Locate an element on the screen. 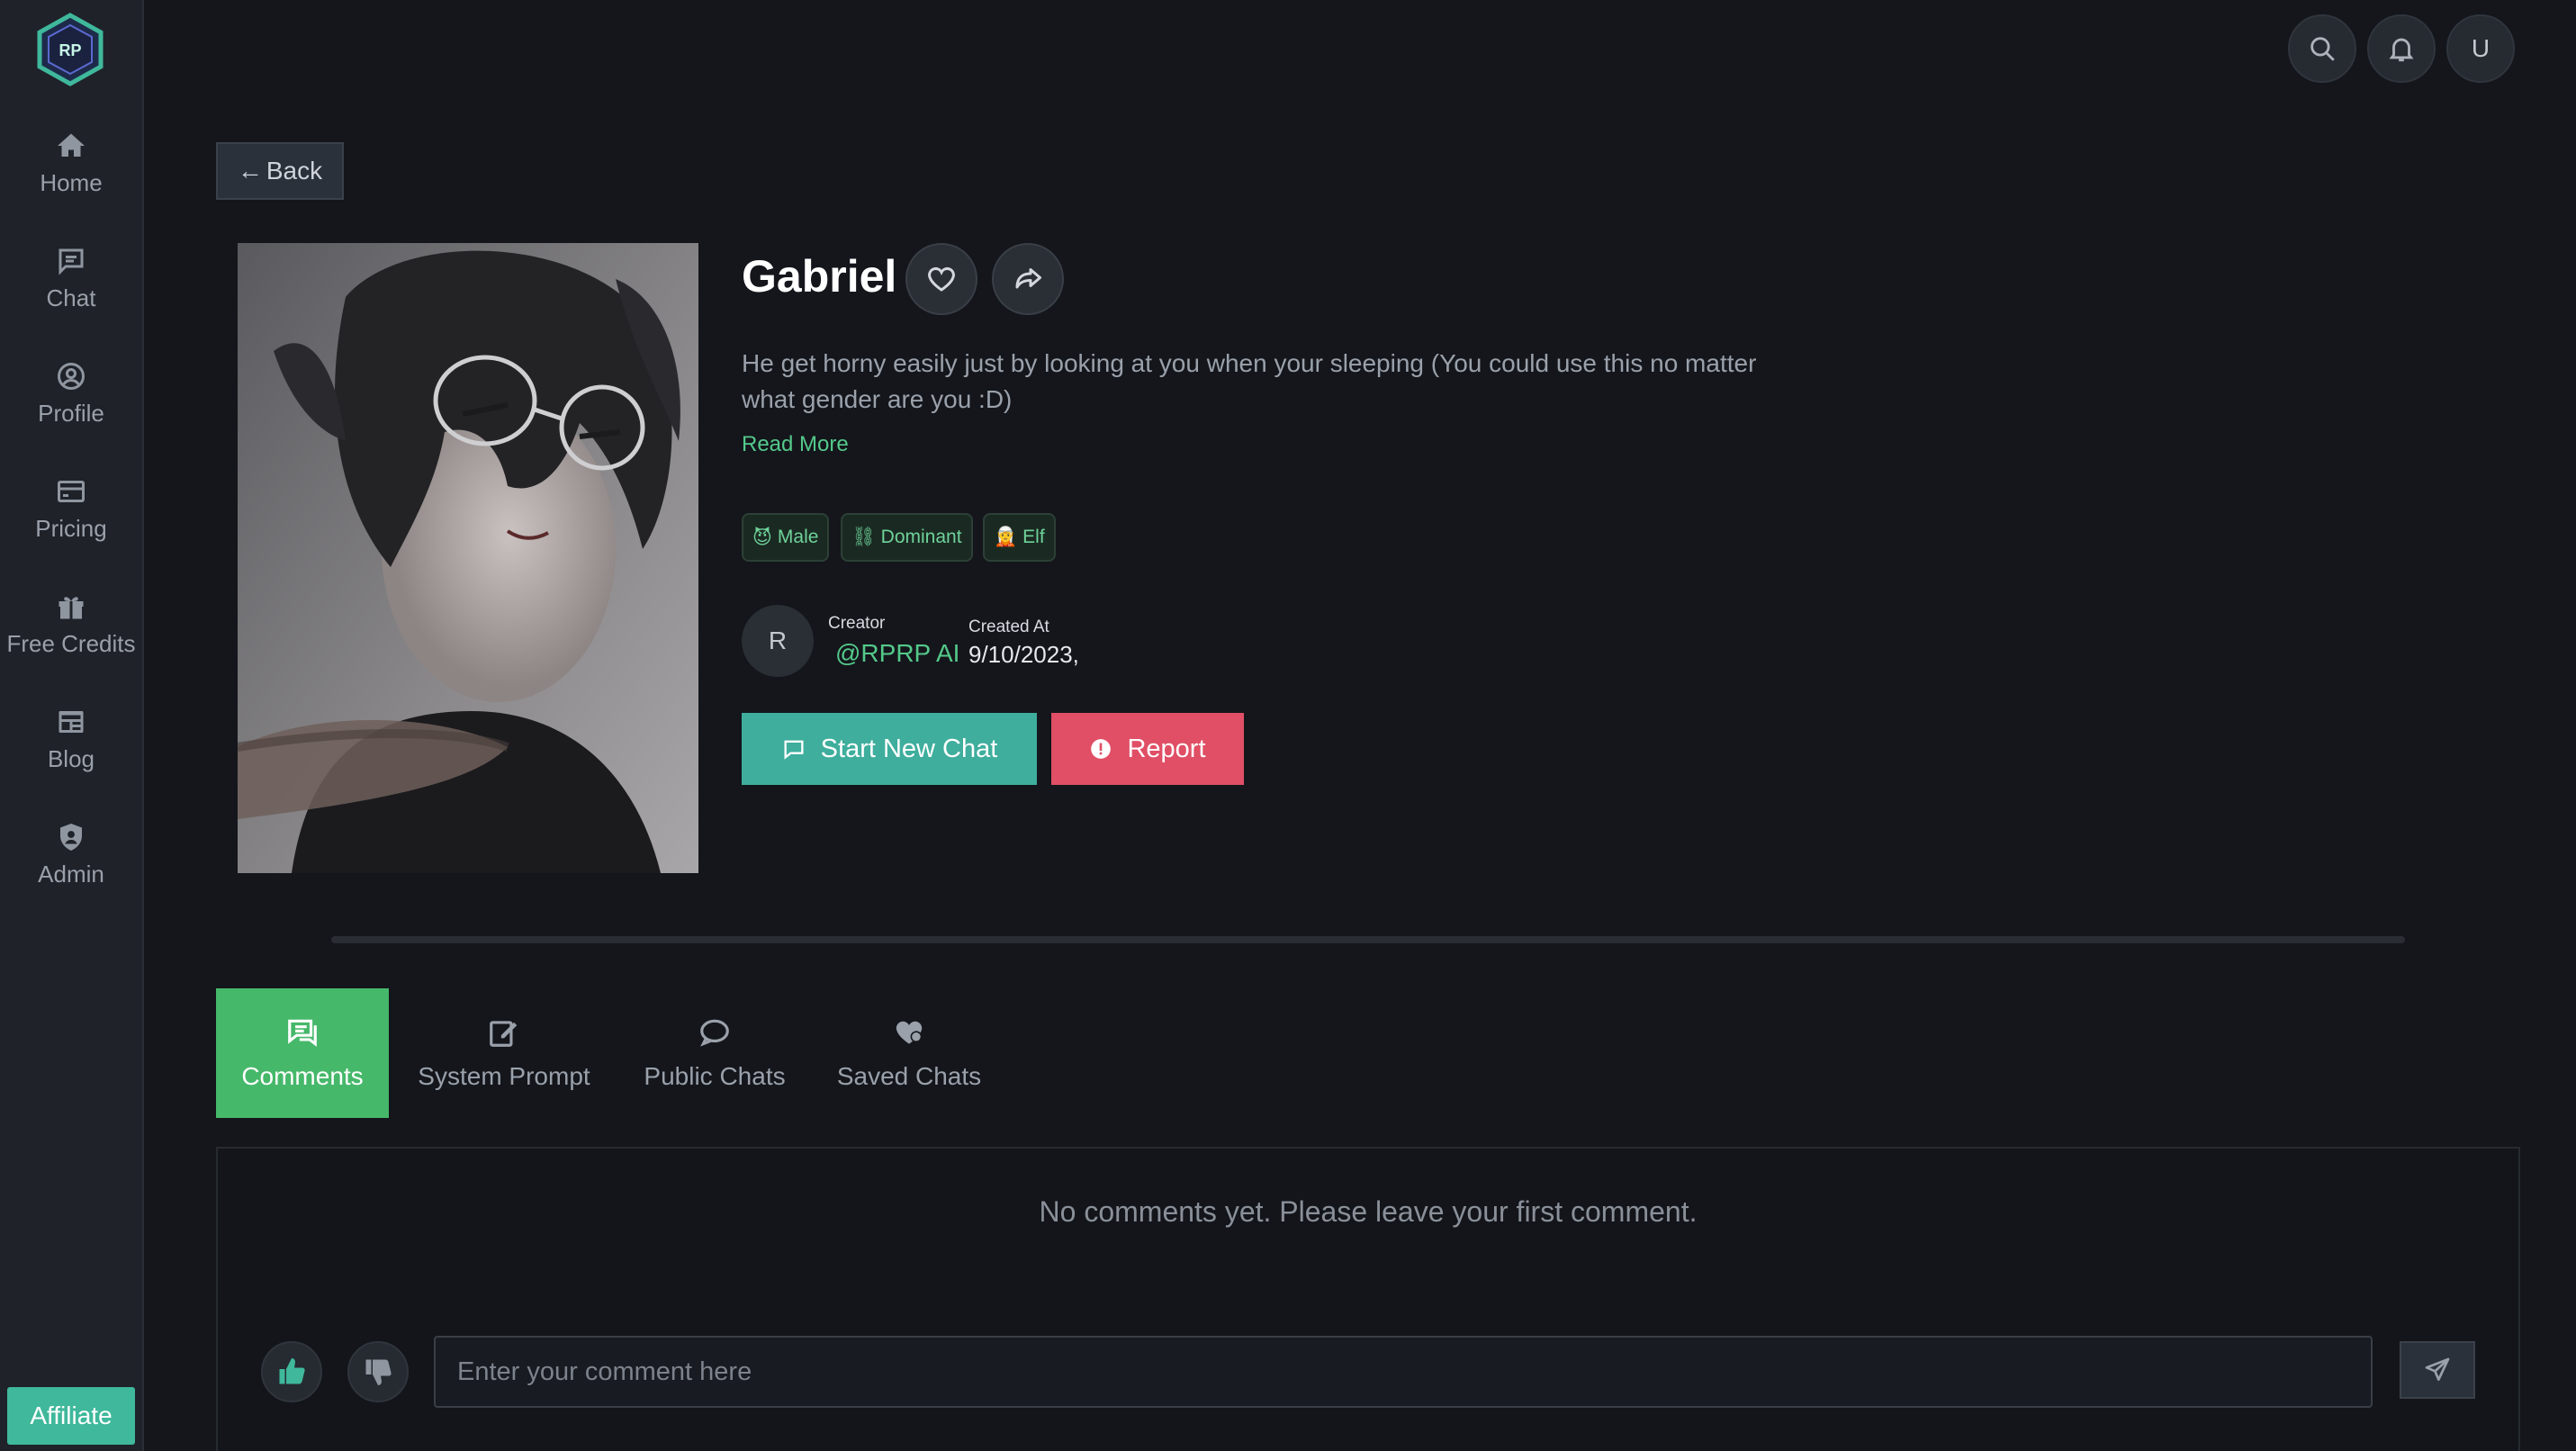 This screenshot has height=1451, width=2576. start-new-chat-button: Start New Chat is located at coordinates (889, 749).